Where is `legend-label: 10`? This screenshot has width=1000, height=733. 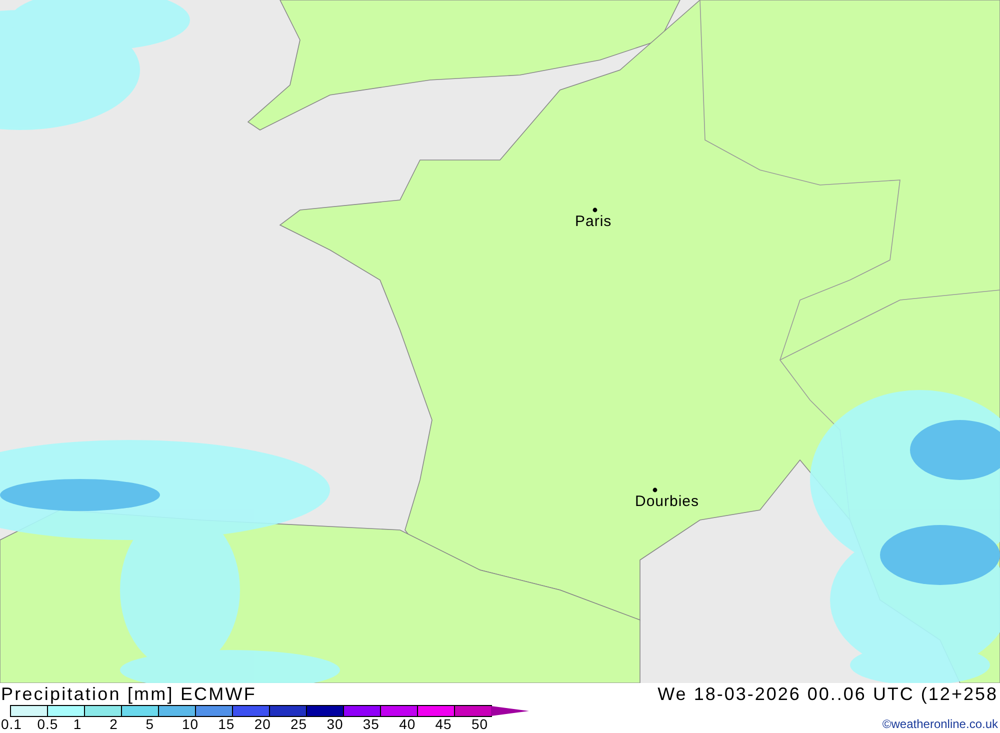
legend-label: 10 is located at coordinates (191, 724).